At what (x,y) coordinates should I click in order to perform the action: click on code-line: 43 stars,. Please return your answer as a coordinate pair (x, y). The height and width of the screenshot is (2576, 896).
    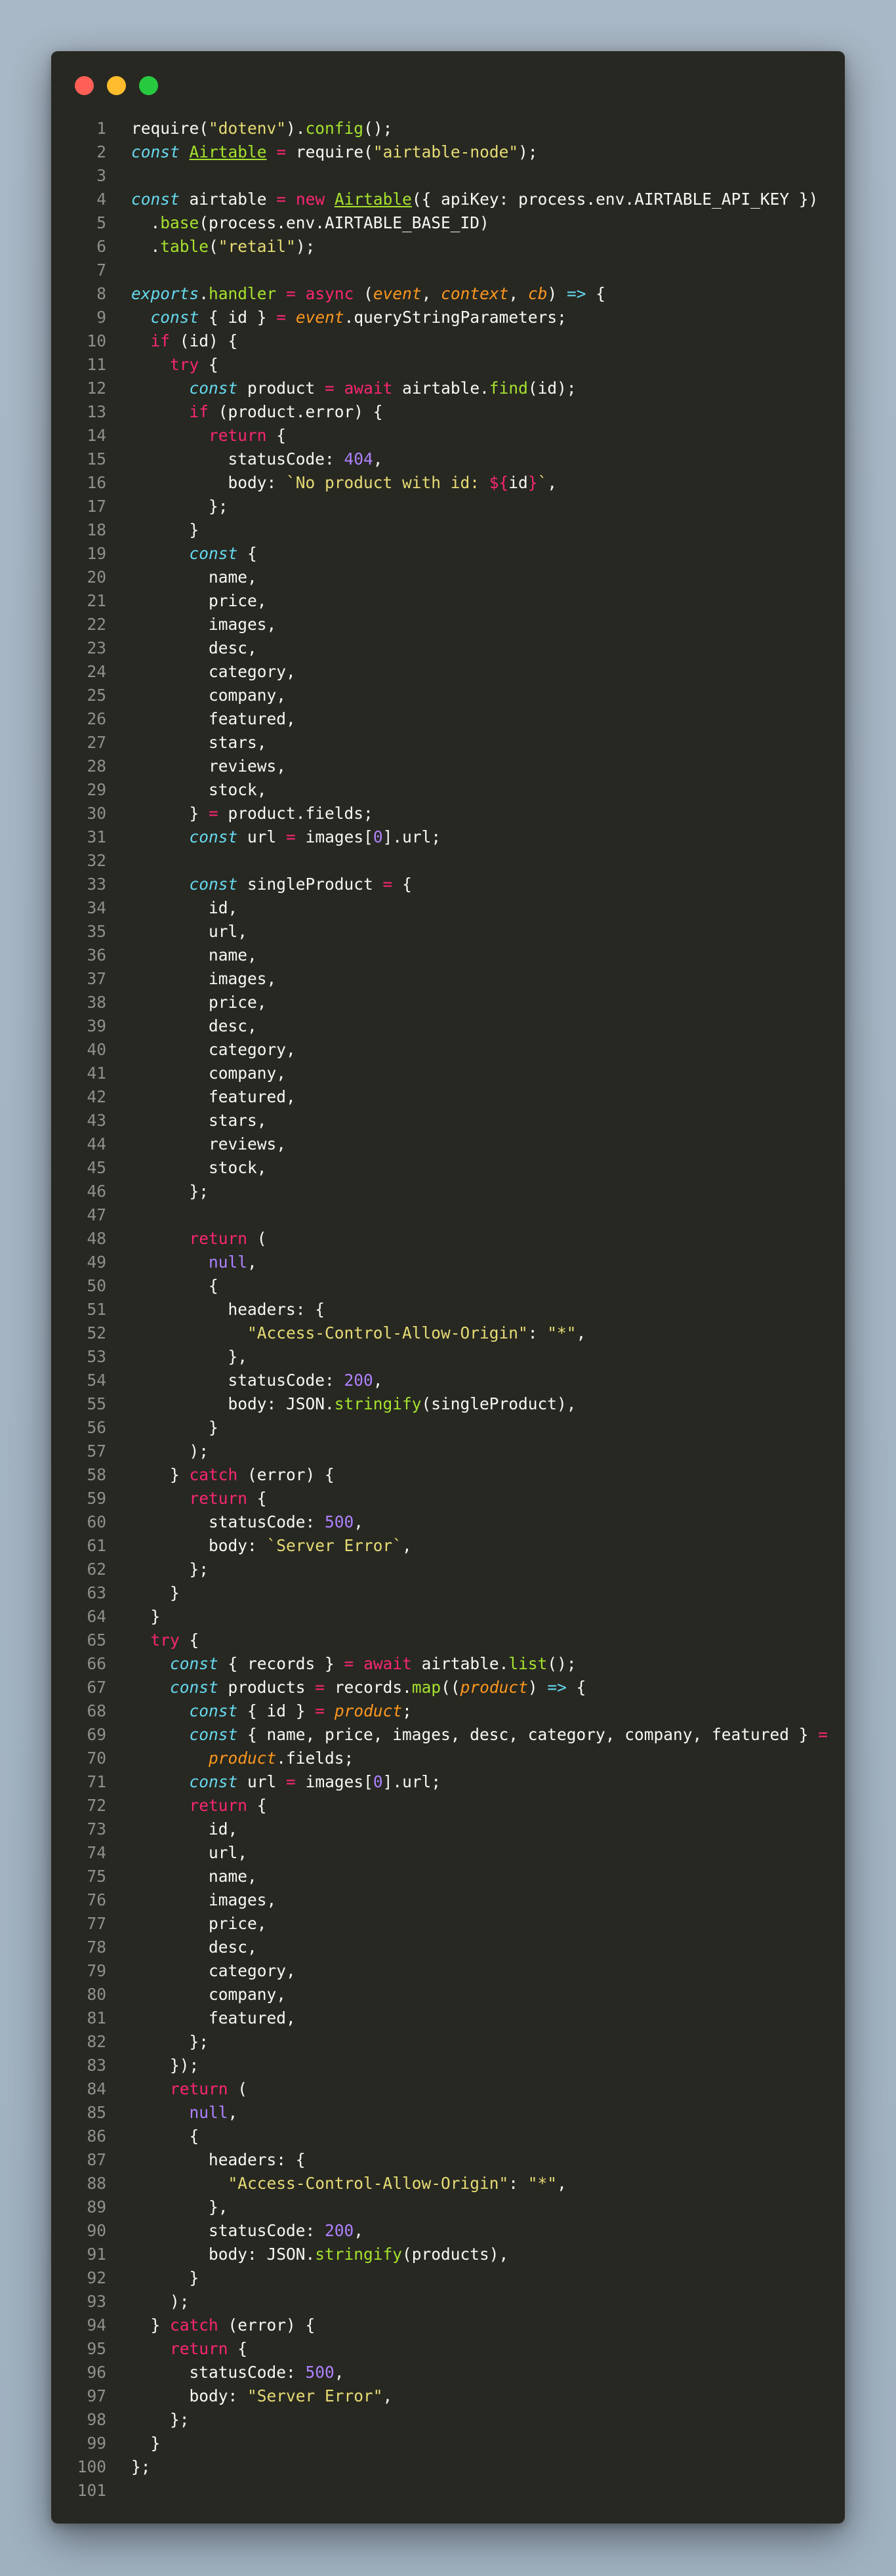
    Looking at the image, I should click on (448, 1120).